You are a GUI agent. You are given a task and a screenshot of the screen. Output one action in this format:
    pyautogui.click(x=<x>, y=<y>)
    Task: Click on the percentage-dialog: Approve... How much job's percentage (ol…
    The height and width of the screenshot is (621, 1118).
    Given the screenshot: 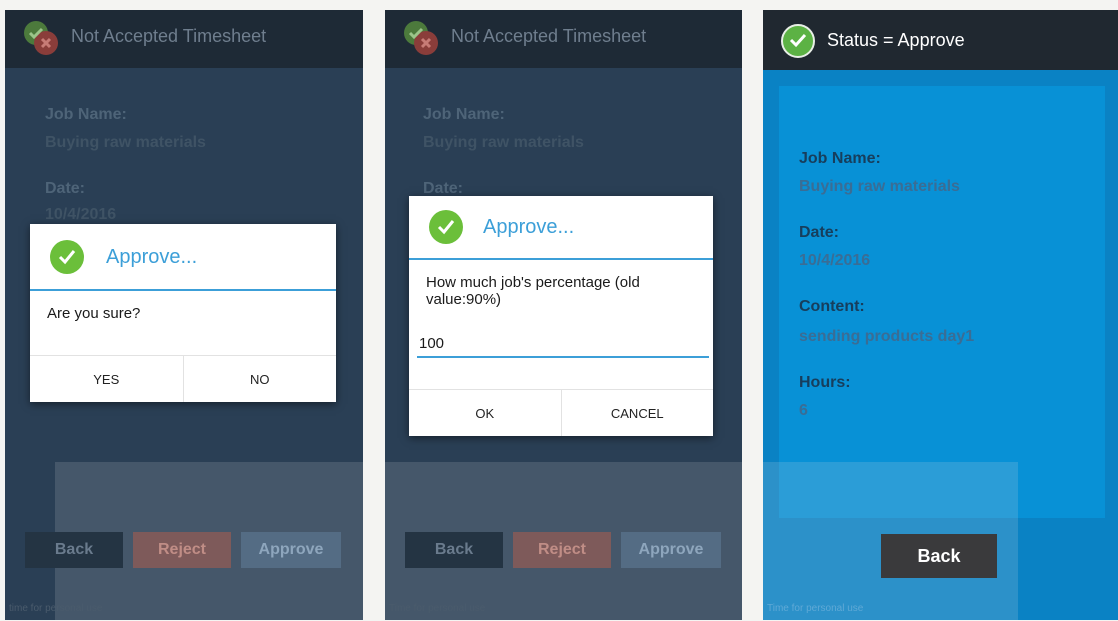 What is the action you would take?
    pyautogui.click(x=561, y=316)
    